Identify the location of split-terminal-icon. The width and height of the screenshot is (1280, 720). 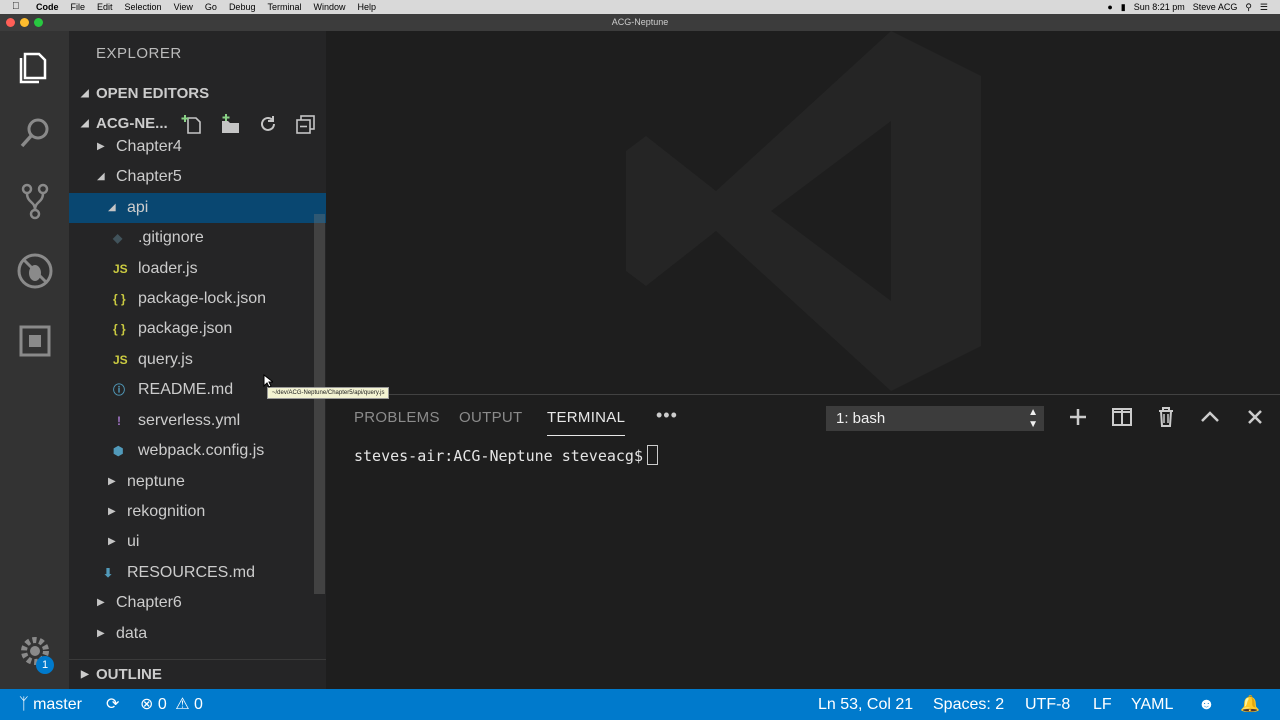
(1122, 417).